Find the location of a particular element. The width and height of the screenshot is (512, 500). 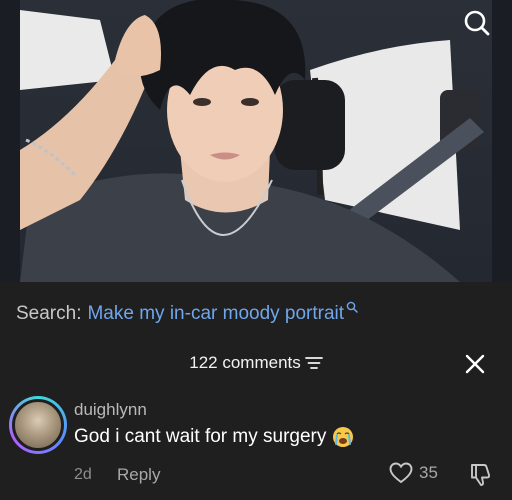

comment-text: God i cant wait for my surgery is located at coordinates (200, 436).